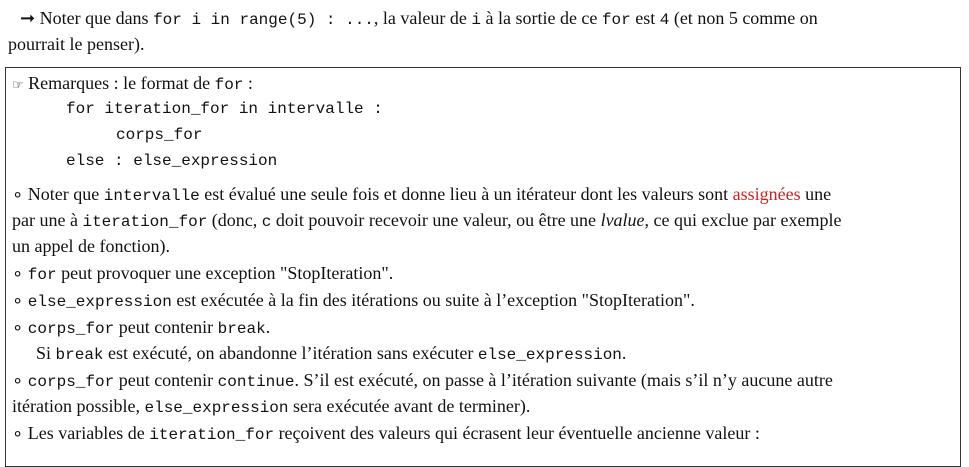 The width and height of the screenshot is (969, 467). Describe the element at coordinates (76, 406) in the screenshot. I see `text: itération possible,` at that location.